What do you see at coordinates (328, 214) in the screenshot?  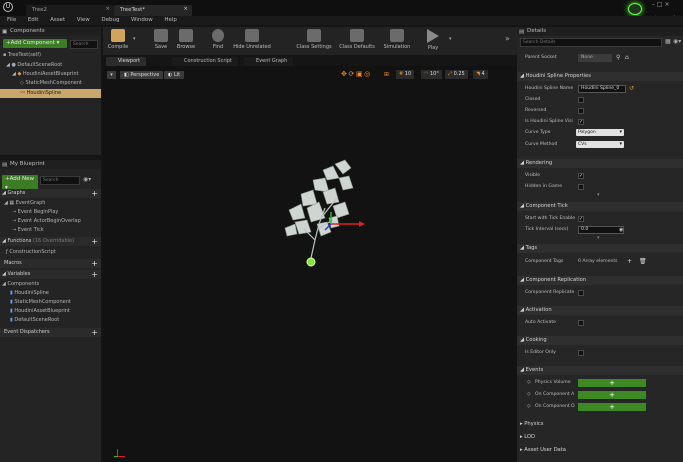 I see `tree-mesh-preview` at bounding box center [328, 214].